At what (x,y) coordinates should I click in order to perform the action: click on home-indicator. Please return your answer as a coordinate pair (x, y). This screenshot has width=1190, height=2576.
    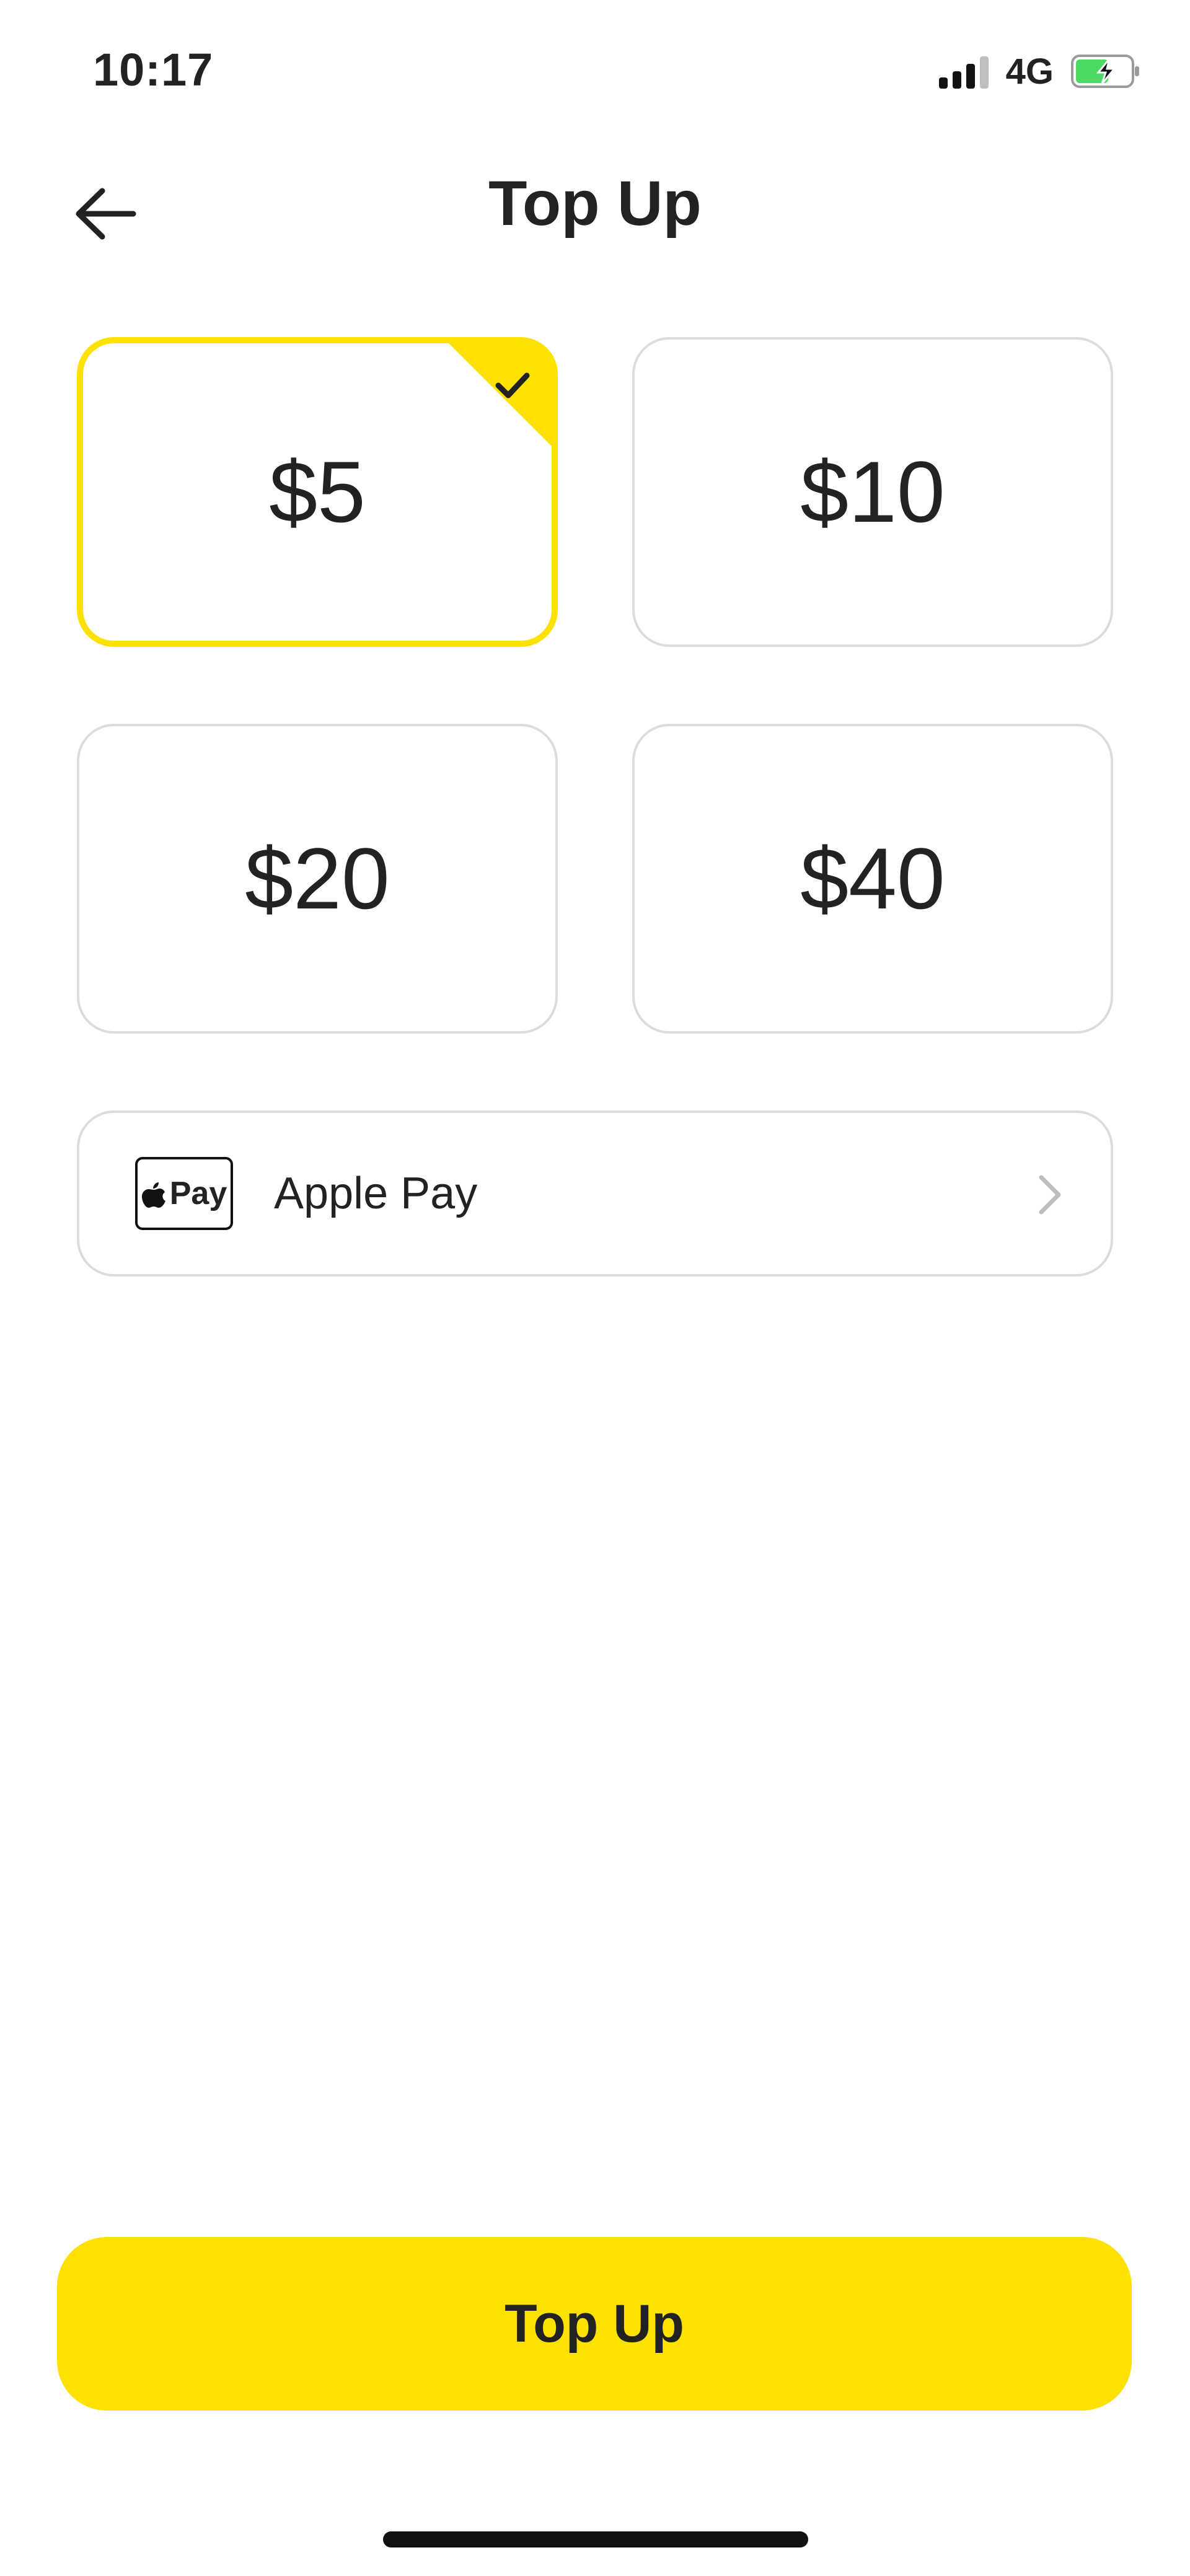
    Looking at the image, I should click on (595, 2539).